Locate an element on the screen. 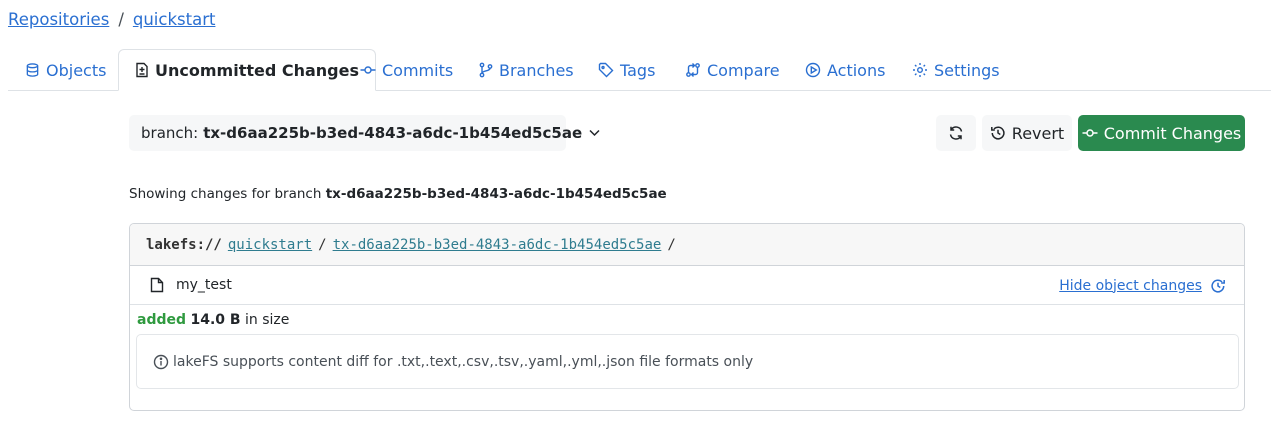 This screenshot has height=434, width=1271. gear-icon is located at coordinates (920, 70).